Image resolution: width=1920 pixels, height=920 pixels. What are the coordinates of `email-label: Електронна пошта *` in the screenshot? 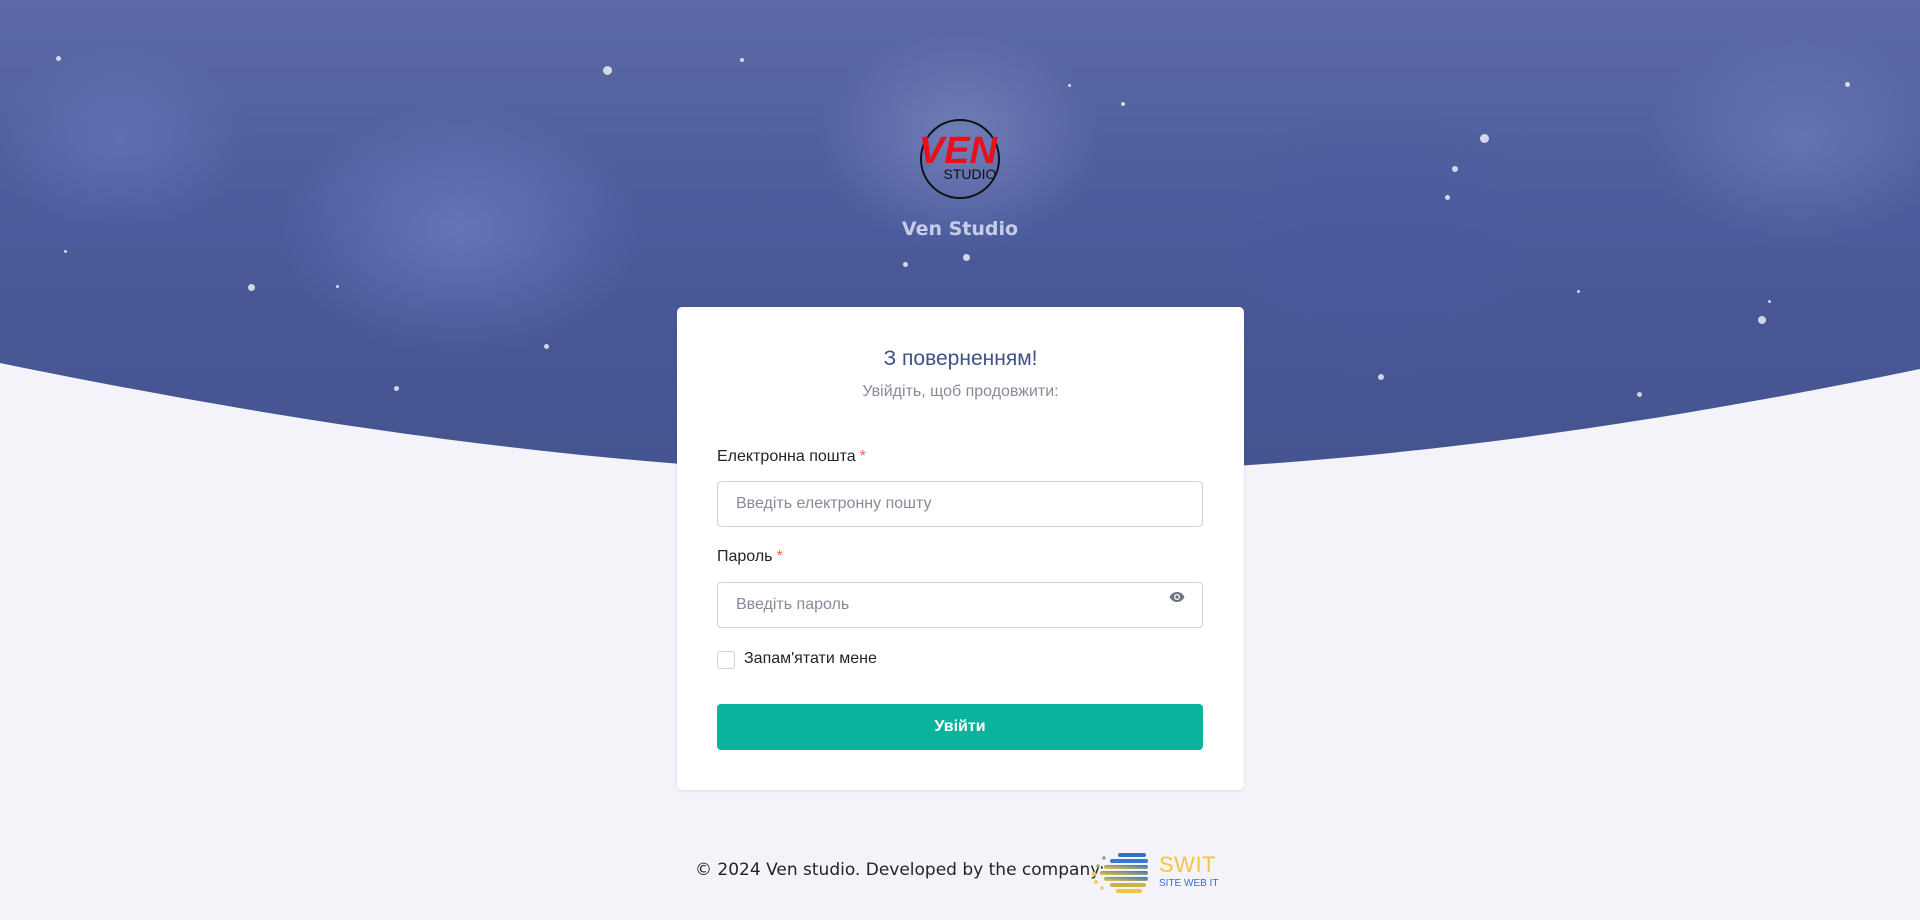 It's located at (791, 457).